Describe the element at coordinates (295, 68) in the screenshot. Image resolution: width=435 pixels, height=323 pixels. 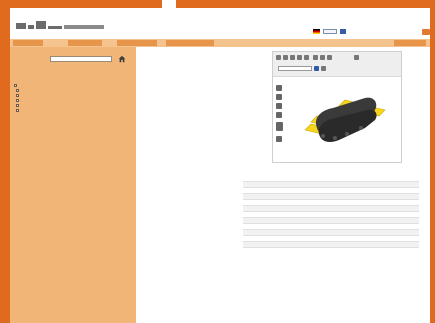
I see `mode-select` at that location.